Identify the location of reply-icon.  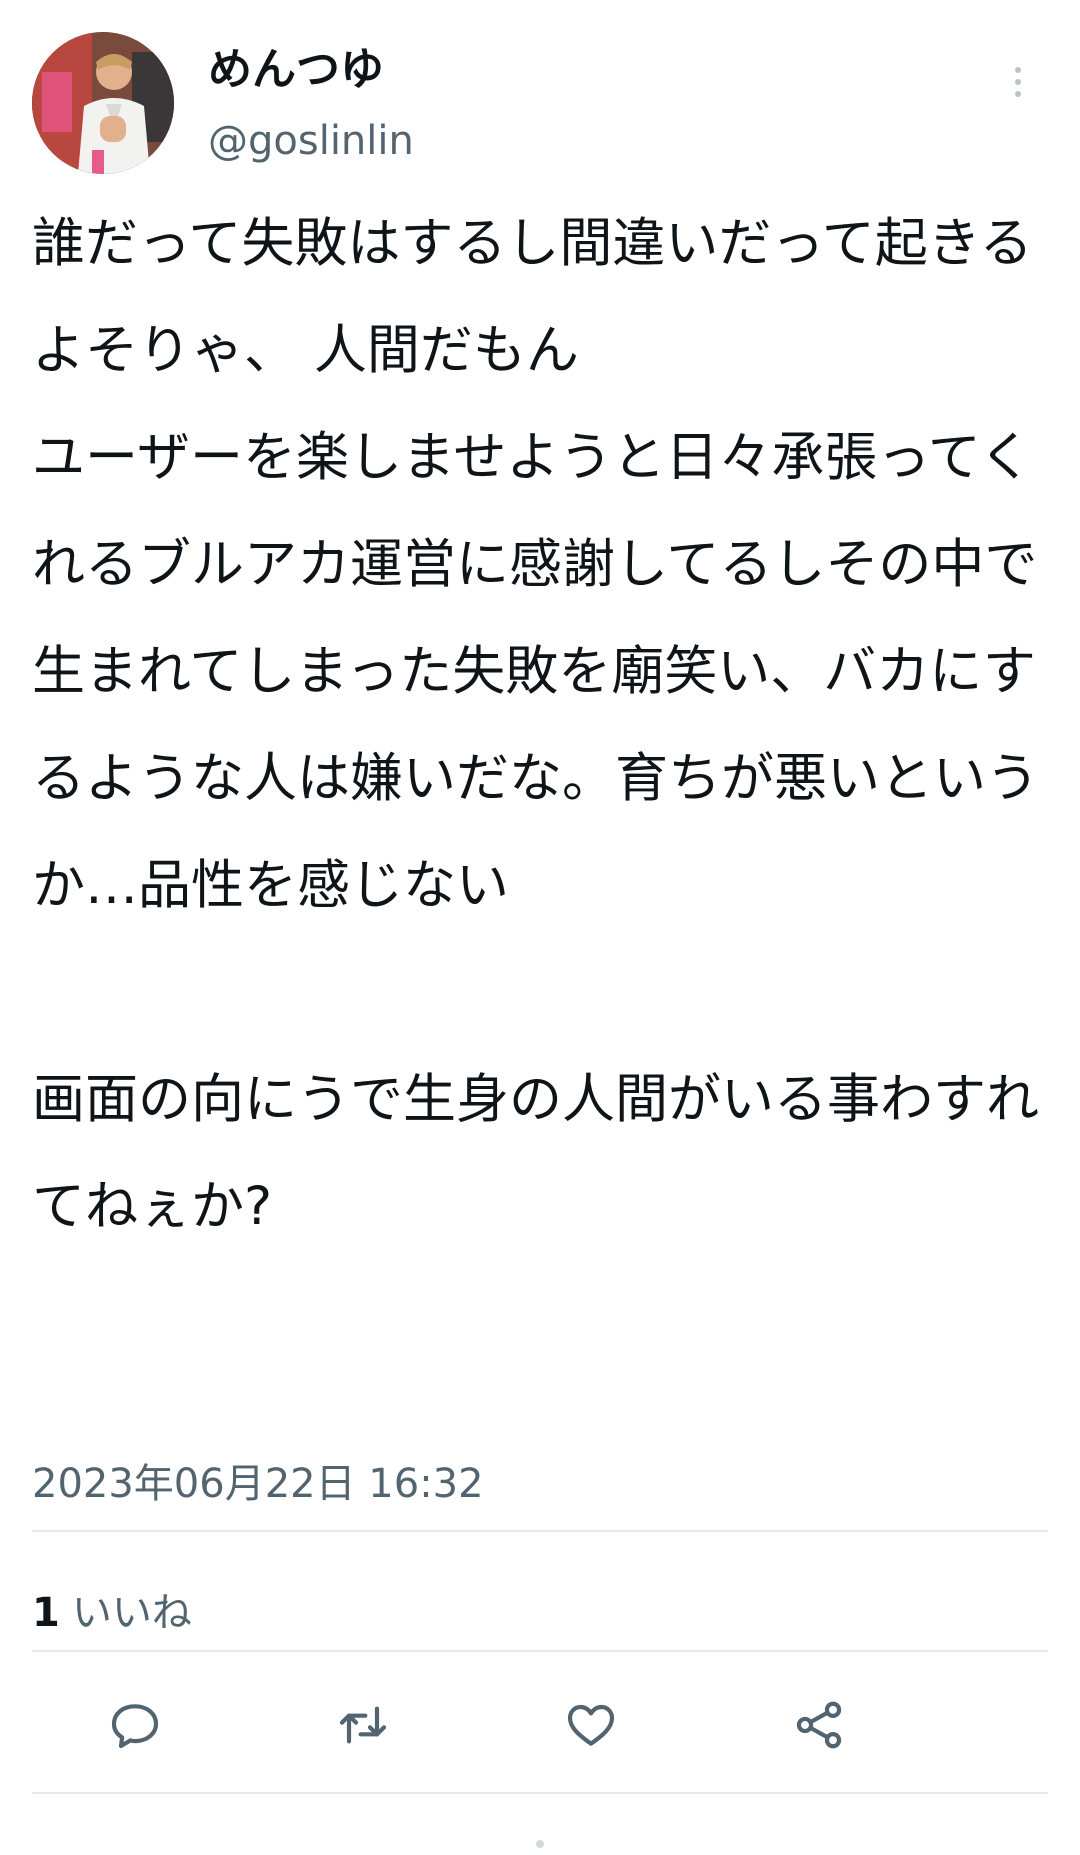
(135, 1726).